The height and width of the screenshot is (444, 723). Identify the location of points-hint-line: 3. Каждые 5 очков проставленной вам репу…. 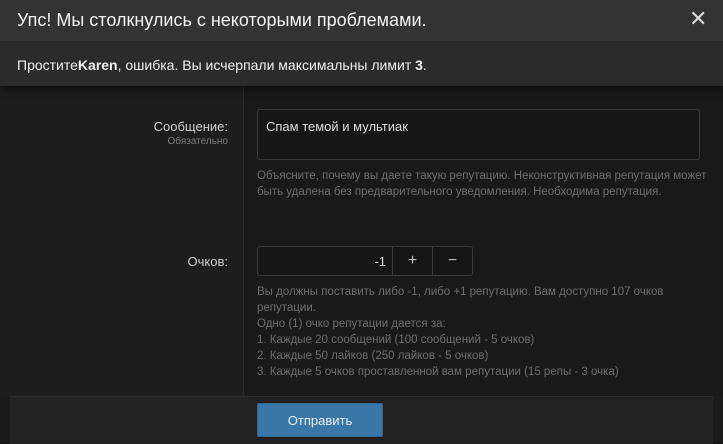
(438, 372).